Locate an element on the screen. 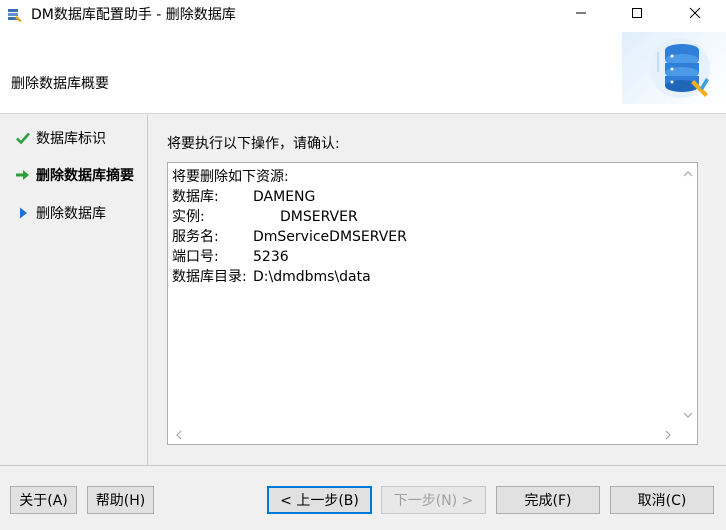 This screenshot has width=726, height=530. step-delete-summary: 删除数据库摘要 is located at coordinates (74, 175).